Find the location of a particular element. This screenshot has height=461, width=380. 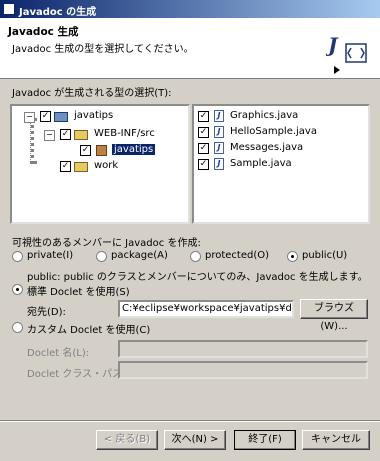

window-title: Javadoc の生成 is located at coordinates (58, 12).